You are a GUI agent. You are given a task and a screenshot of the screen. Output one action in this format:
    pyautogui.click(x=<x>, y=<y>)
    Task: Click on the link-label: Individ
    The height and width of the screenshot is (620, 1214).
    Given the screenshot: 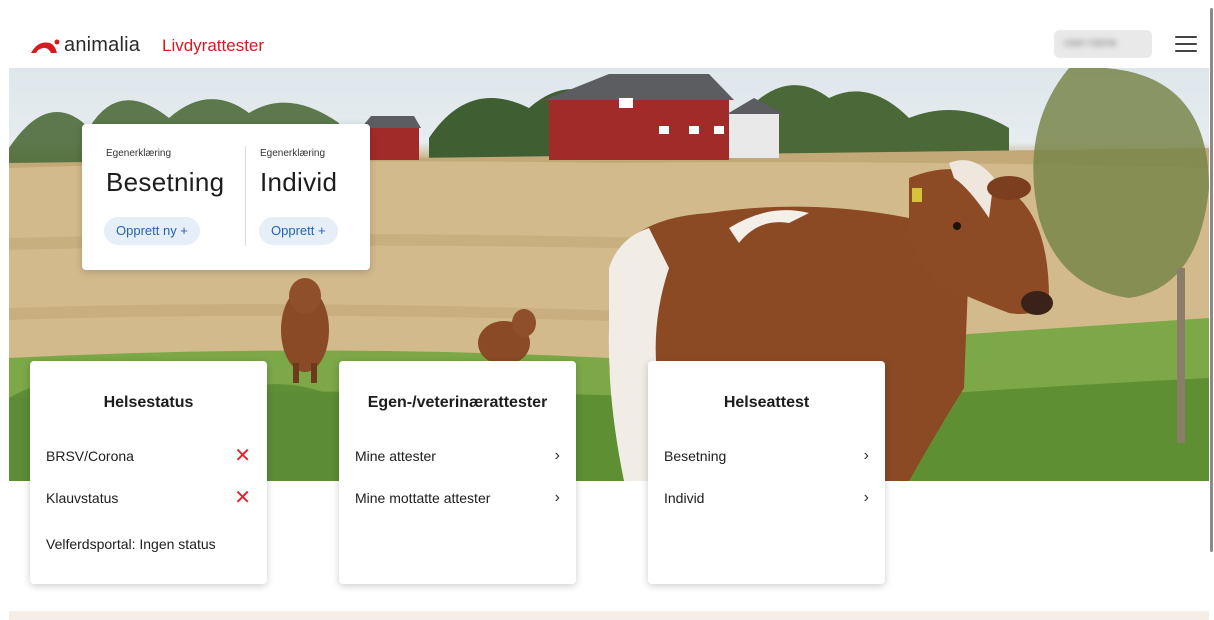 What is the action you would take?
    pyautogui.click(x=684, y=498)
    